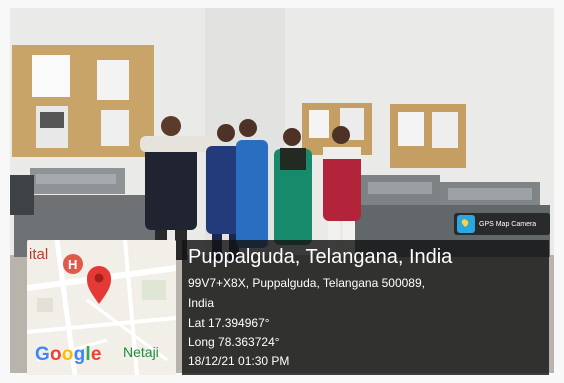  I want to click on longitude-text: Long 78.363724°, so click(234, 342).